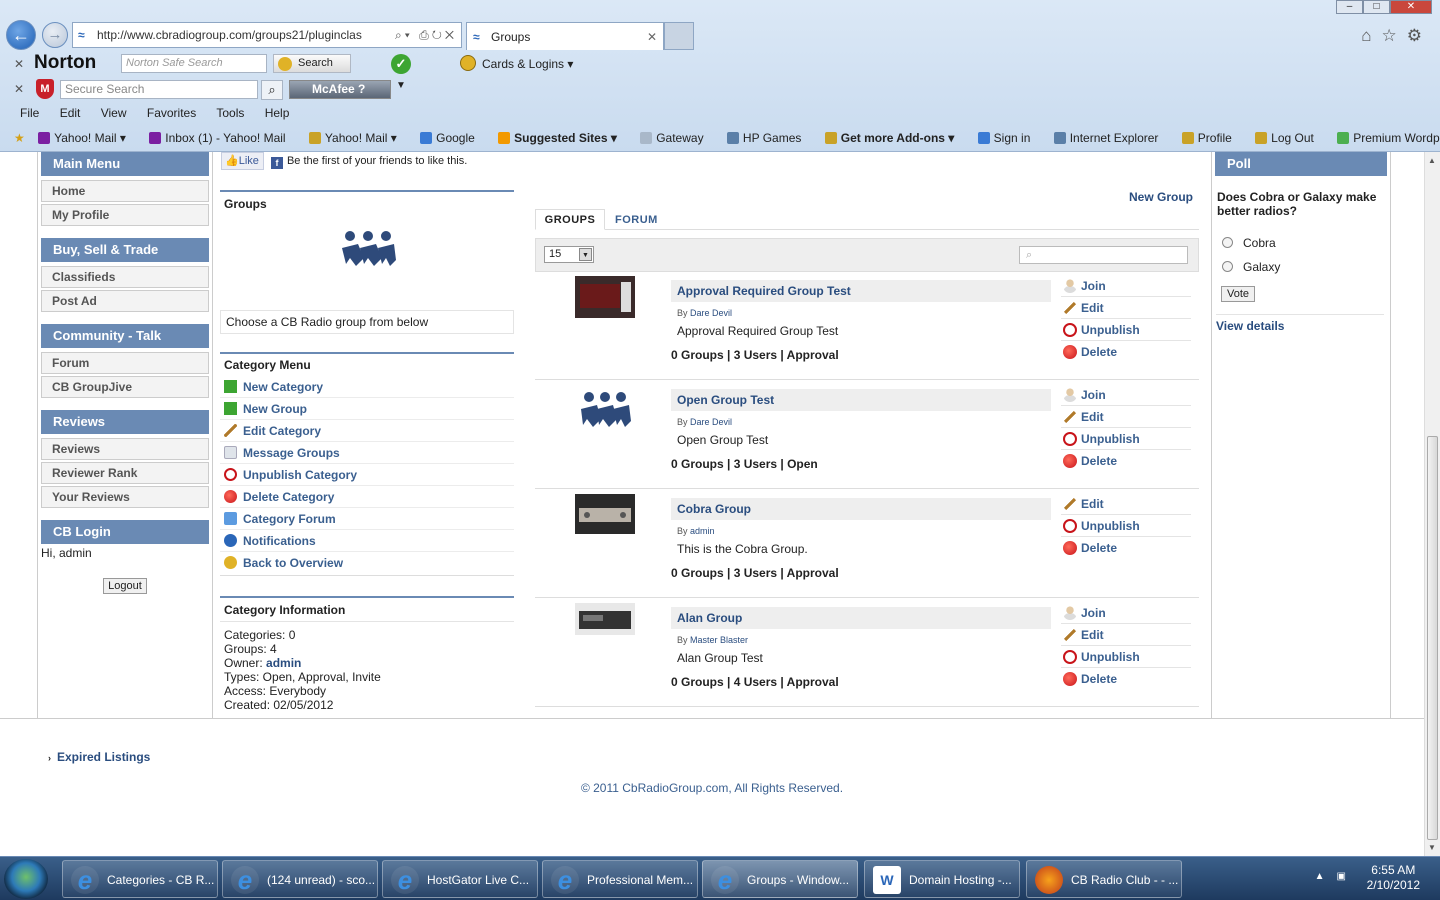 The image size is (1440, 900). I want to click on vote-button: Vote, so click(1238, 294).